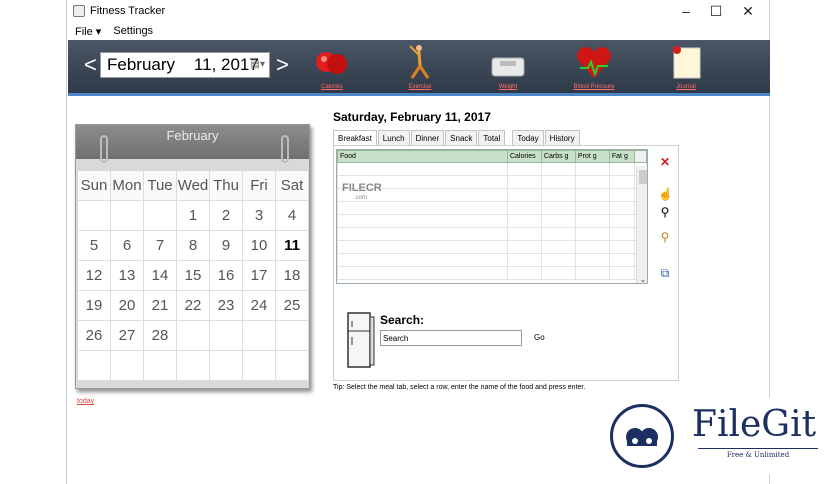 This screenshot has width=836, height=484. Describe the element at coordinates (88, 31) in the screenshot. I see `menu-file: File ▾` at that location.